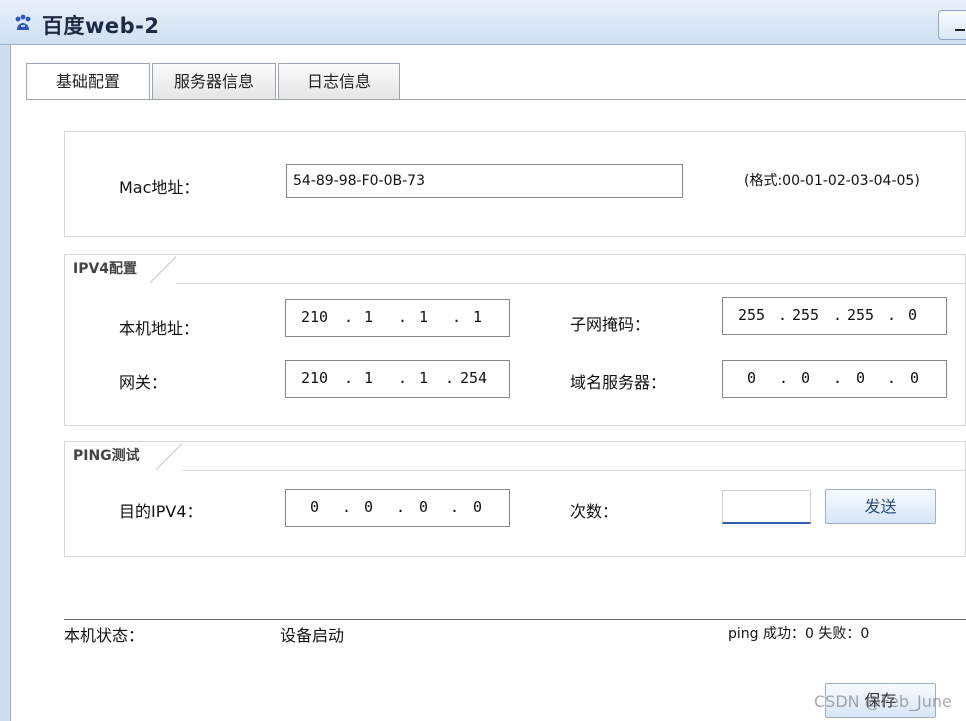 The height and width of the screenshot is (721, 966). What do you see at coordinates (143, 382) in the screenshot?
I see `gateway-label: 网关：` at bounding box center [143, 382].